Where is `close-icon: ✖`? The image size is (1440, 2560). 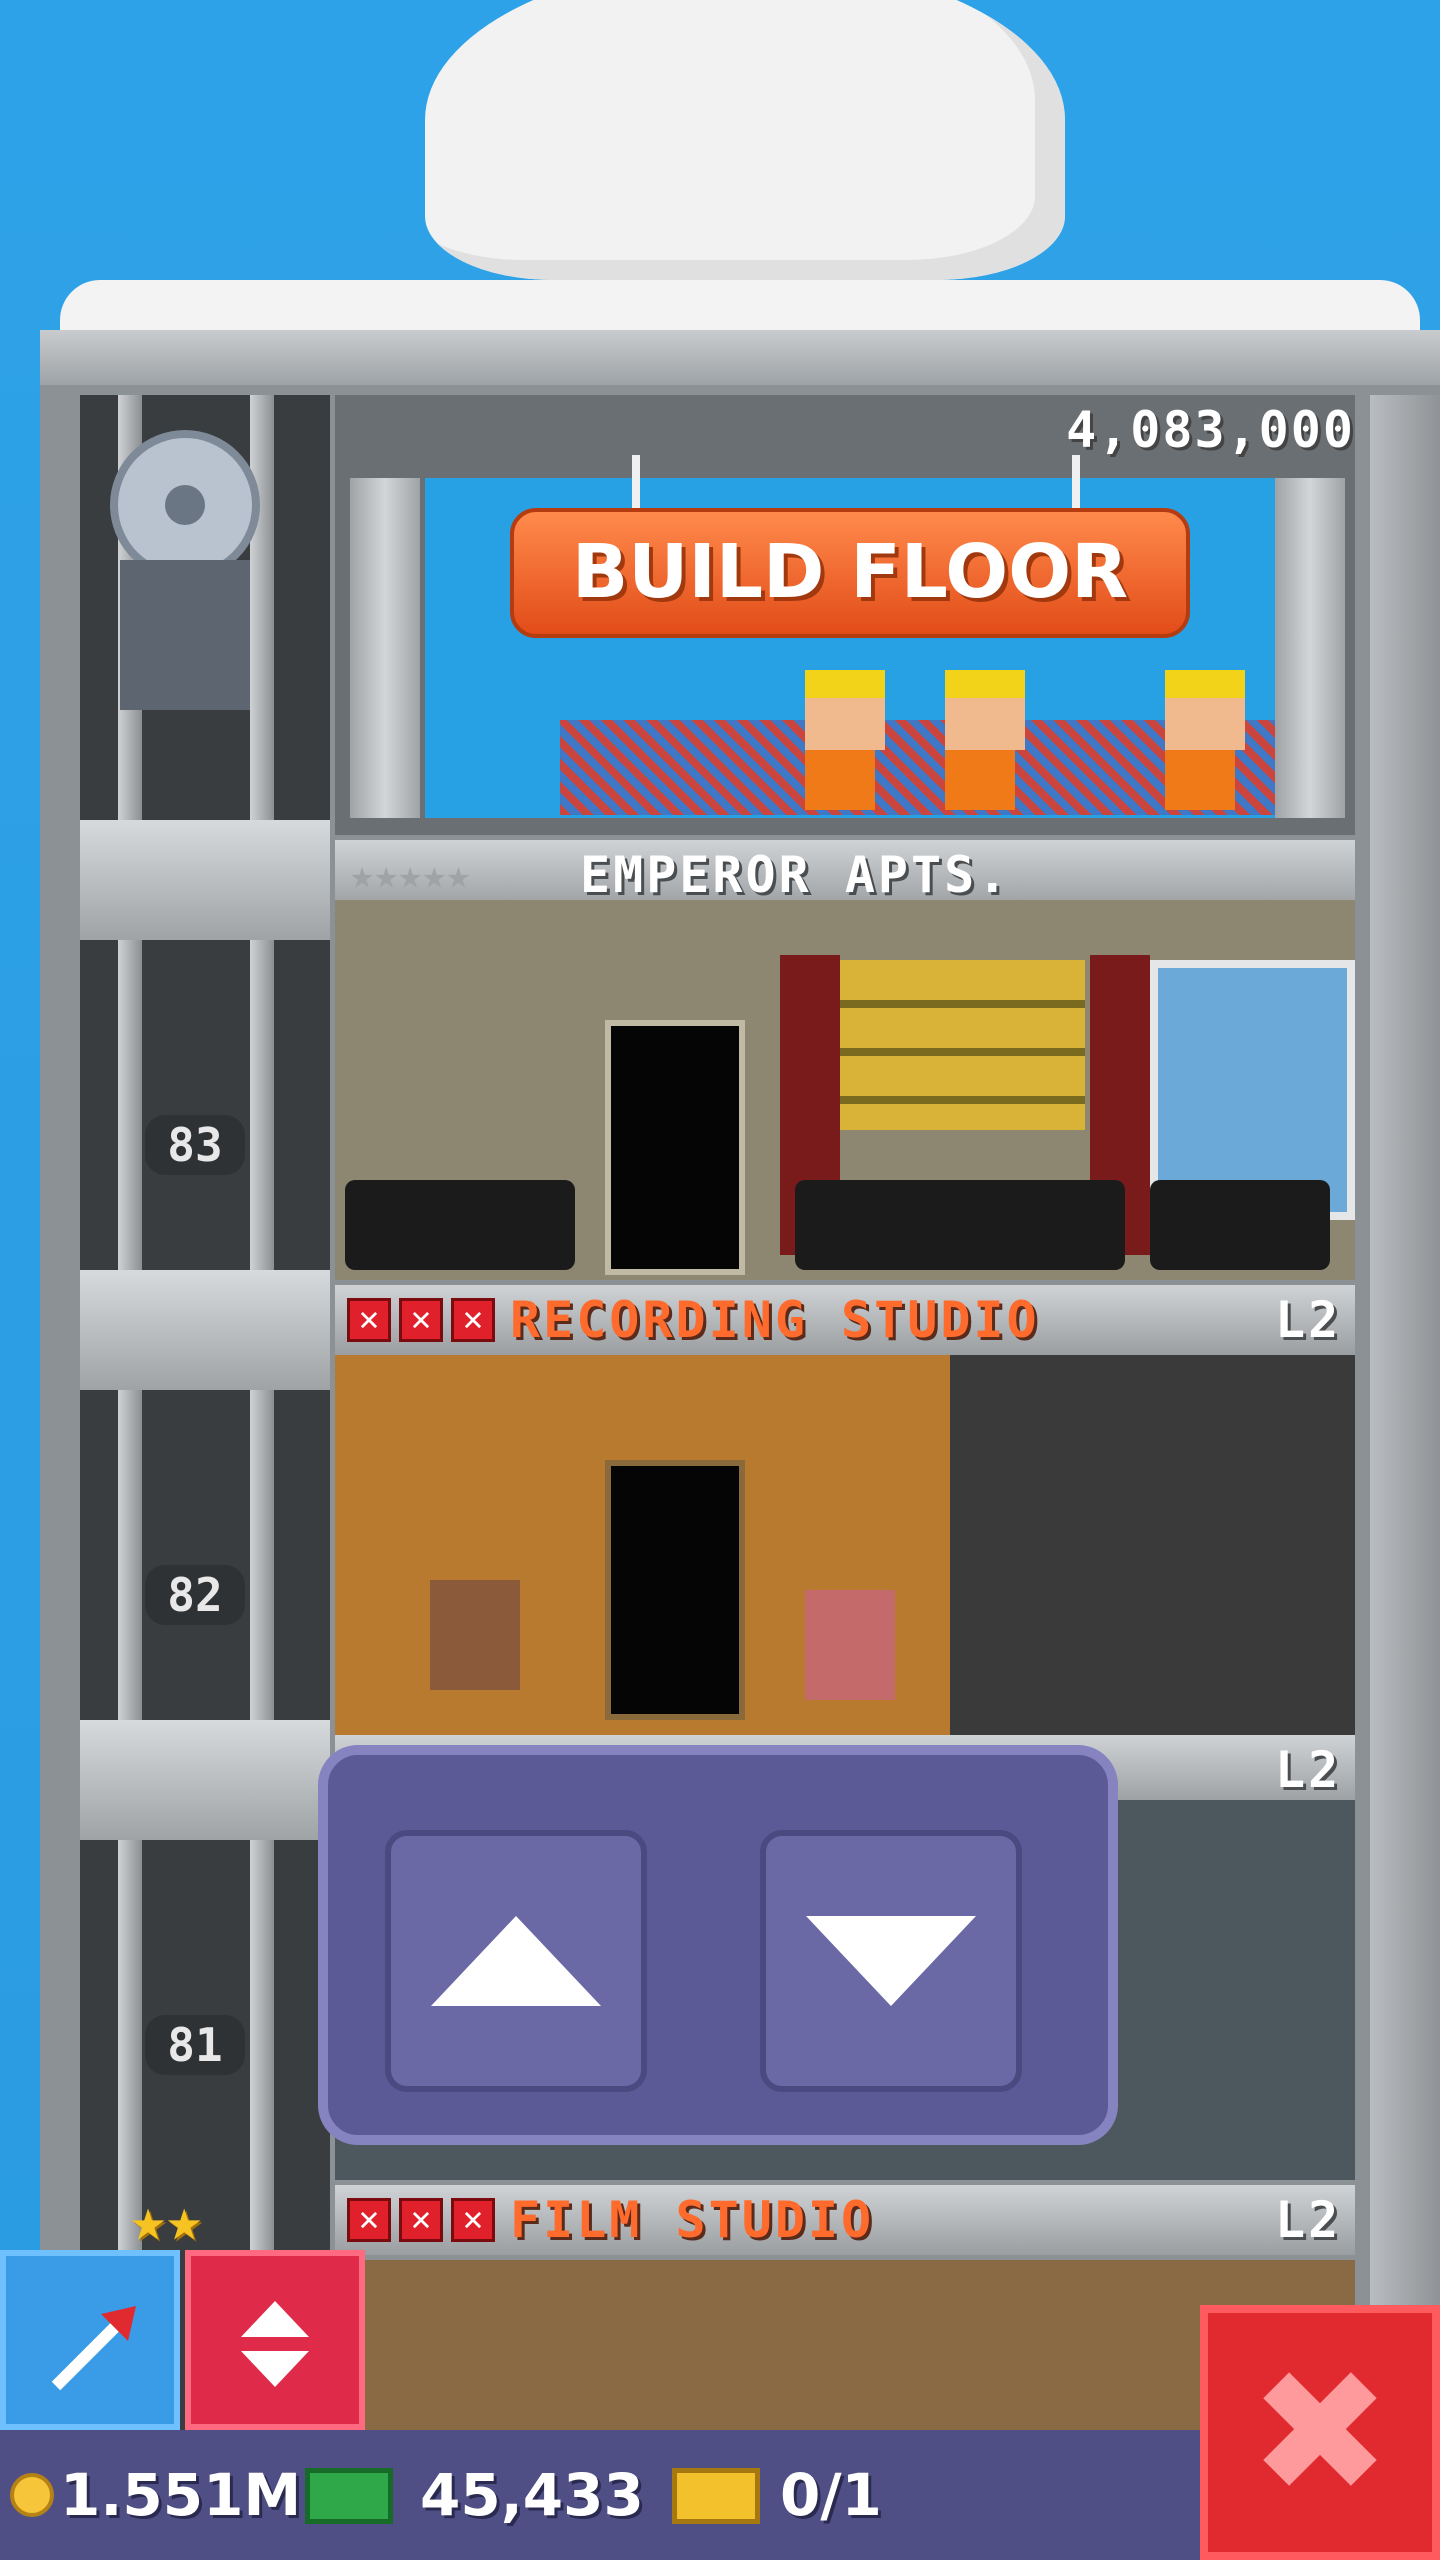
close-icon: ✖ is located at coordinates (1320, 2433).